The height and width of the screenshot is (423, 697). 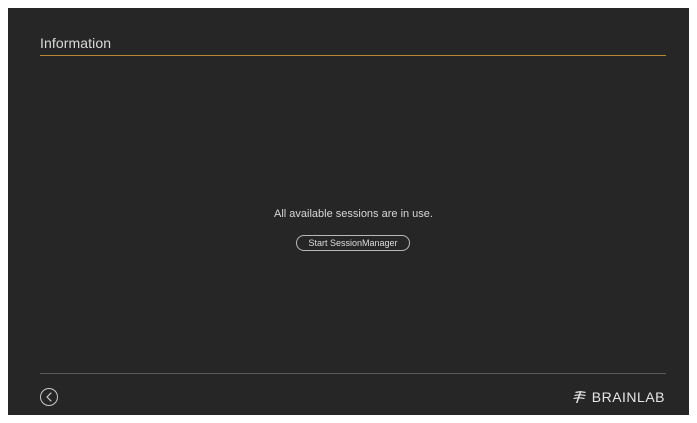 I want to click on sessions-in-use-message: All available sessions are in use., so click(x=353, y=214).